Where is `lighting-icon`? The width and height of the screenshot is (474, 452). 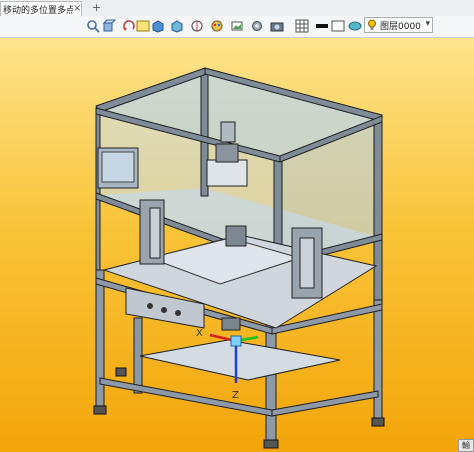
lighting-icon is located at coordinates (355, 26).